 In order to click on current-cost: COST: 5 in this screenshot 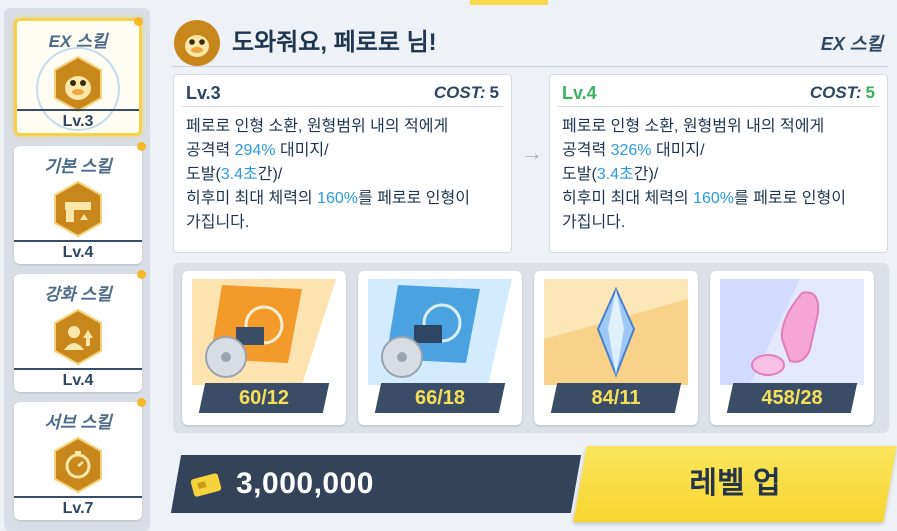, I will do `click(466, 93)`.